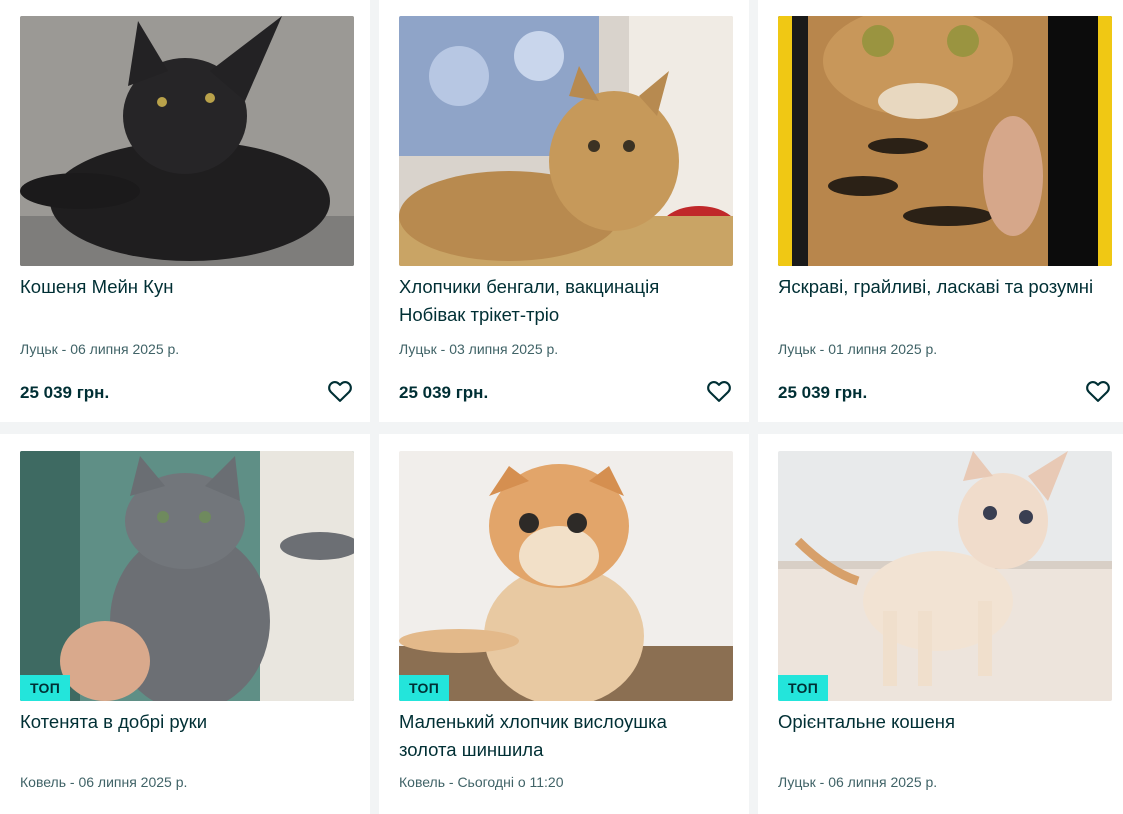  Describe the element at coordinates (479, 349) in the screenshot. I see `listing-location-date: Луцьк - 03 липня 2025 р.` at that location.